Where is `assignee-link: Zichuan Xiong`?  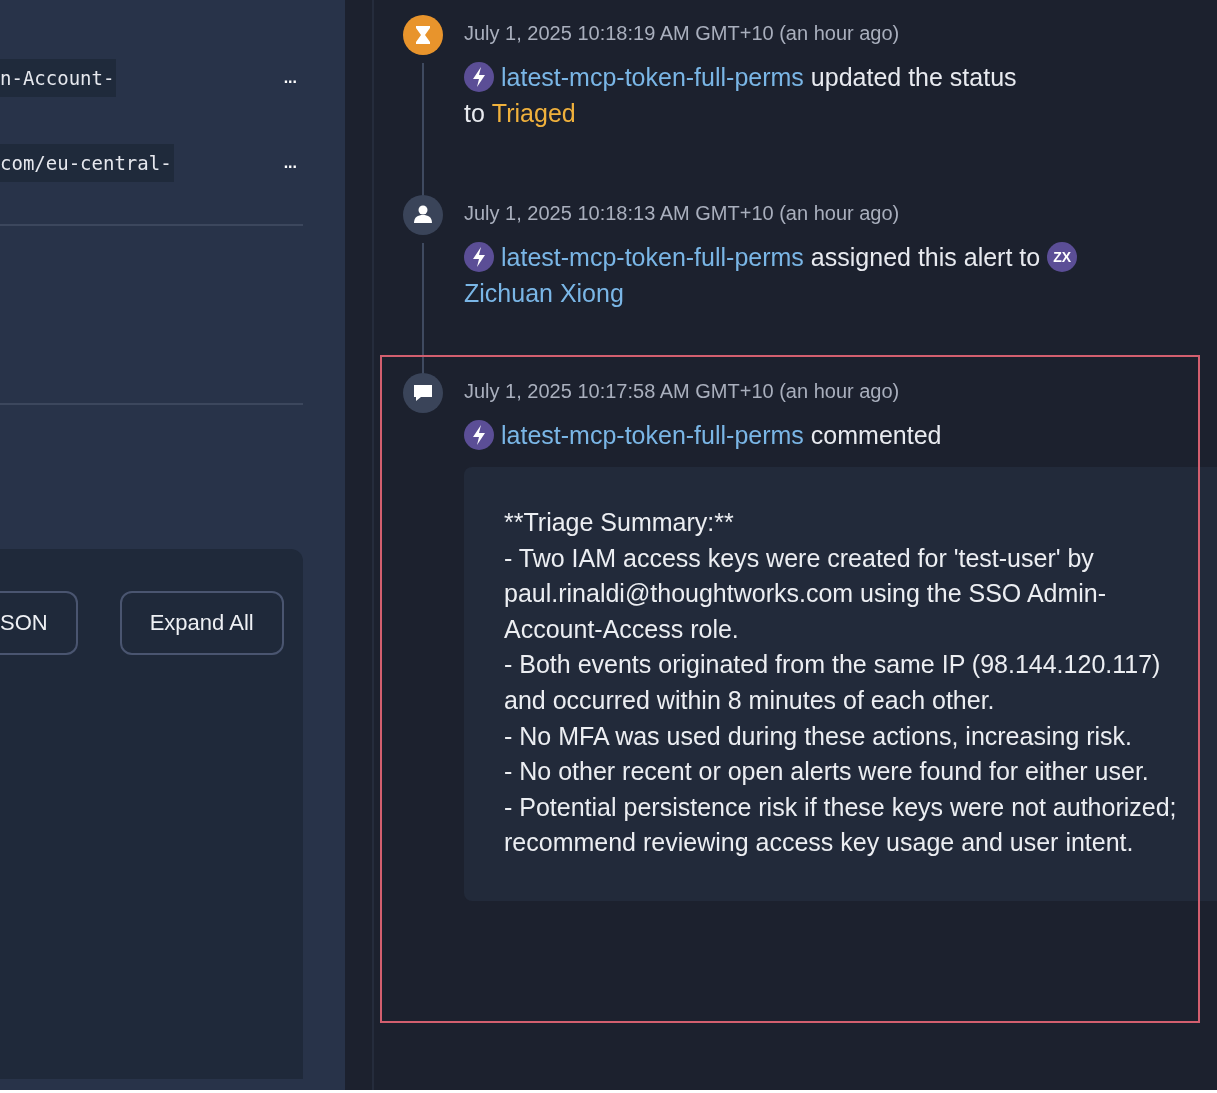
assignee-link: Zichuan Xiong is located at coordinates (544, 293).